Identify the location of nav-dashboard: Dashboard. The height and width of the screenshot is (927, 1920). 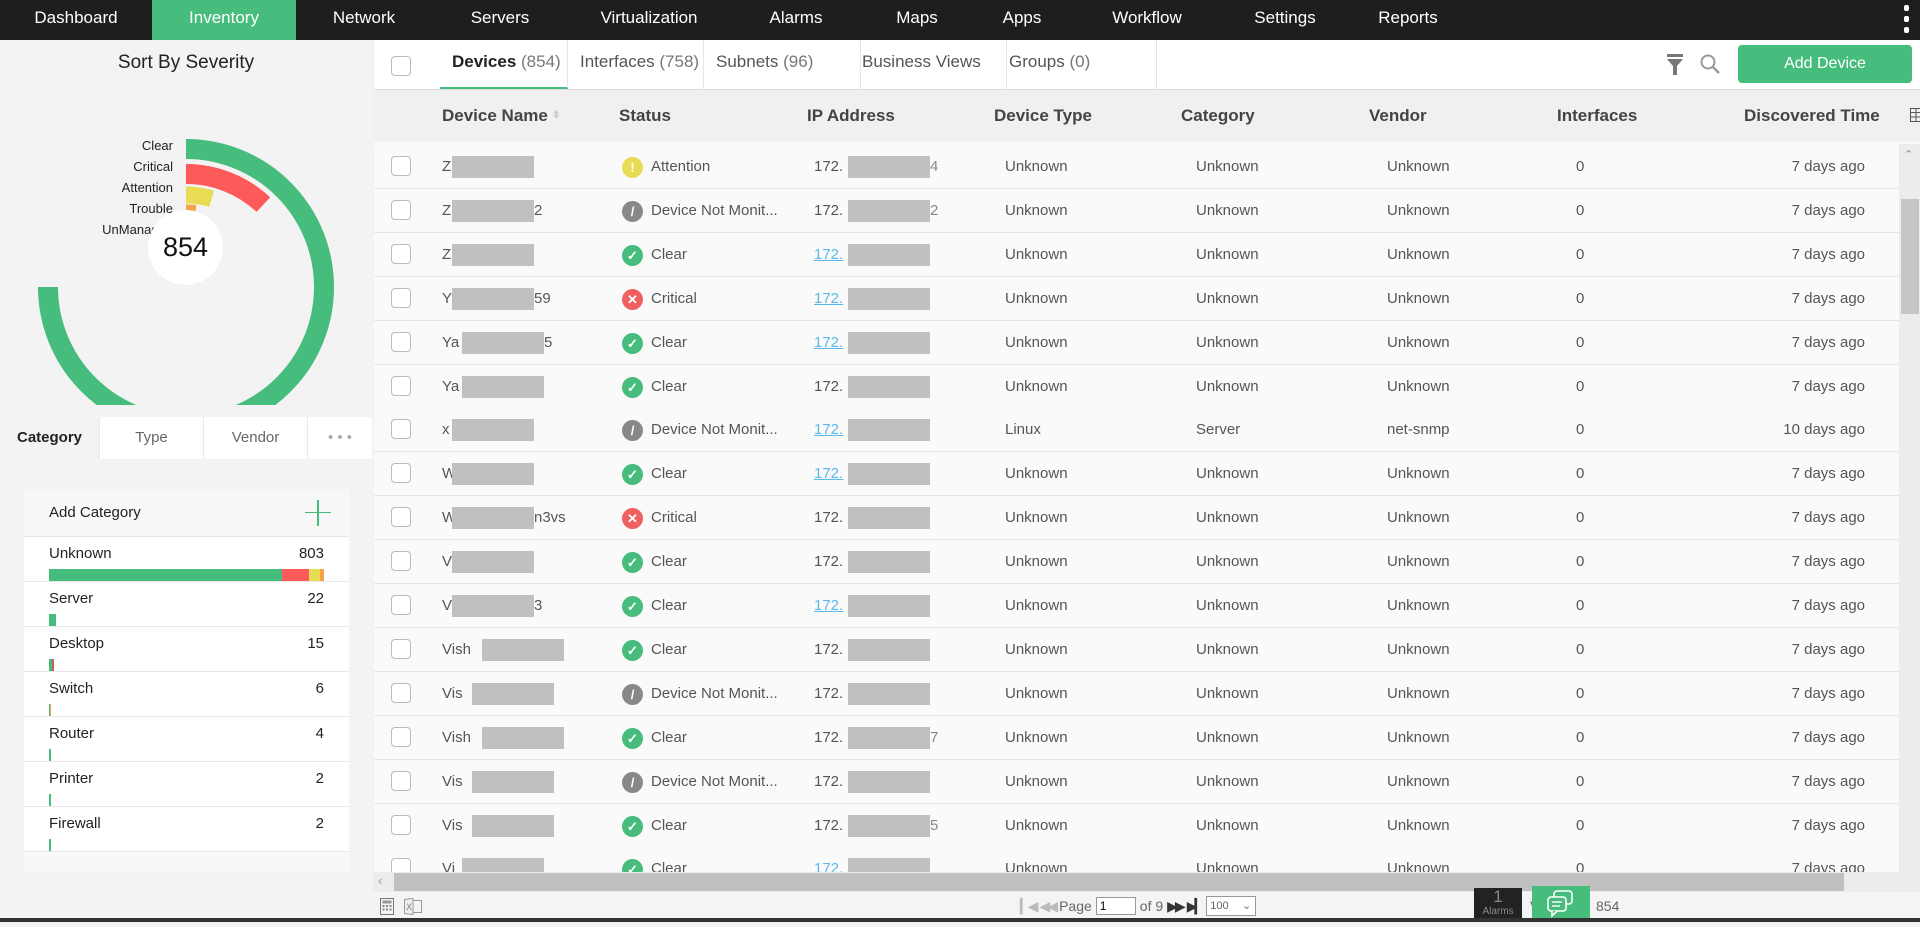
(76, 20).